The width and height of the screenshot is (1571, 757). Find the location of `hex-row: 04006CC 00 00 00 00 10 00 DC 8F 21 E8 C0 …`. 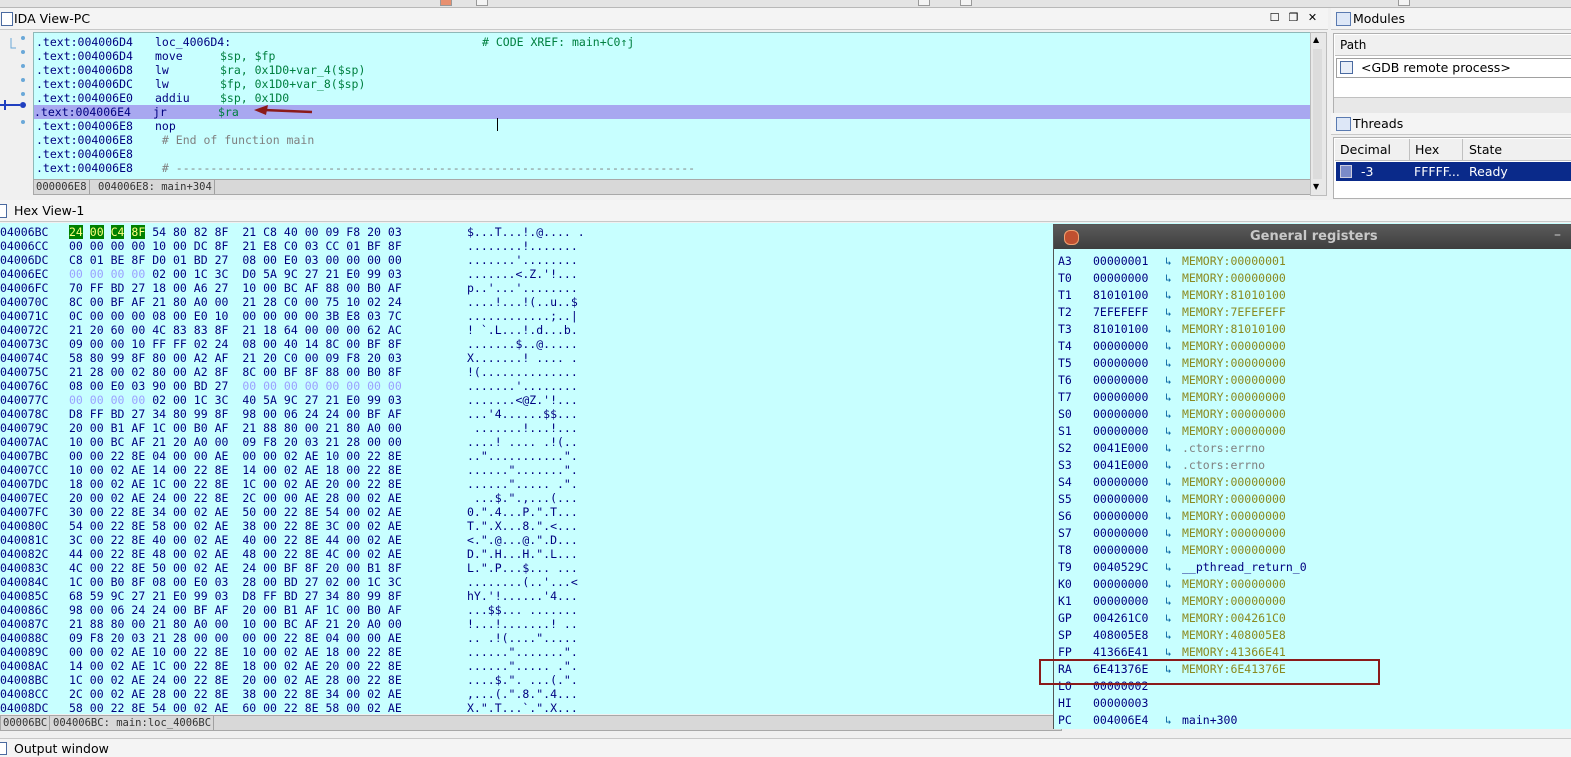

hex-row: 04006CC 00 00 00 00 10 00 DC 8F 21 E8 C0 … is located at coordinates (300, 246).